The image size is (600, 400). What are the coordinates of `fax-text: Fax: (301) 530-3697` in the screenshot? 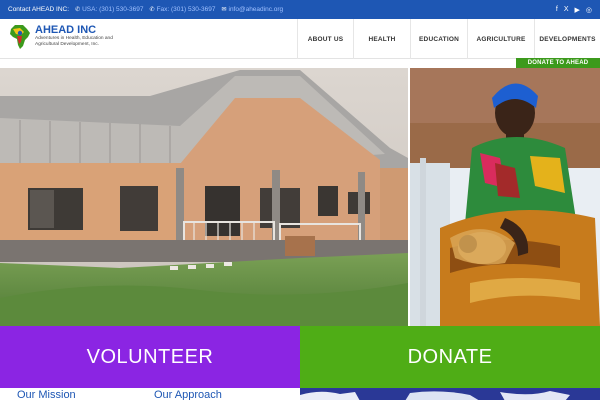 It's located at (186, 9).